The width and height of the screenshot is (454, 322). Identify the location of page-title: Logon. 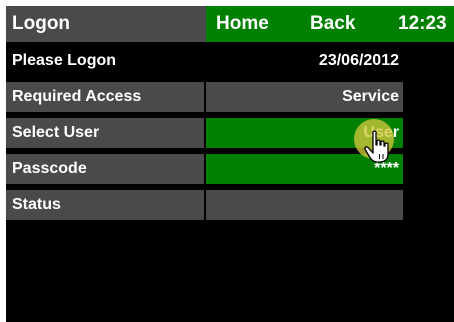
(106, 24).